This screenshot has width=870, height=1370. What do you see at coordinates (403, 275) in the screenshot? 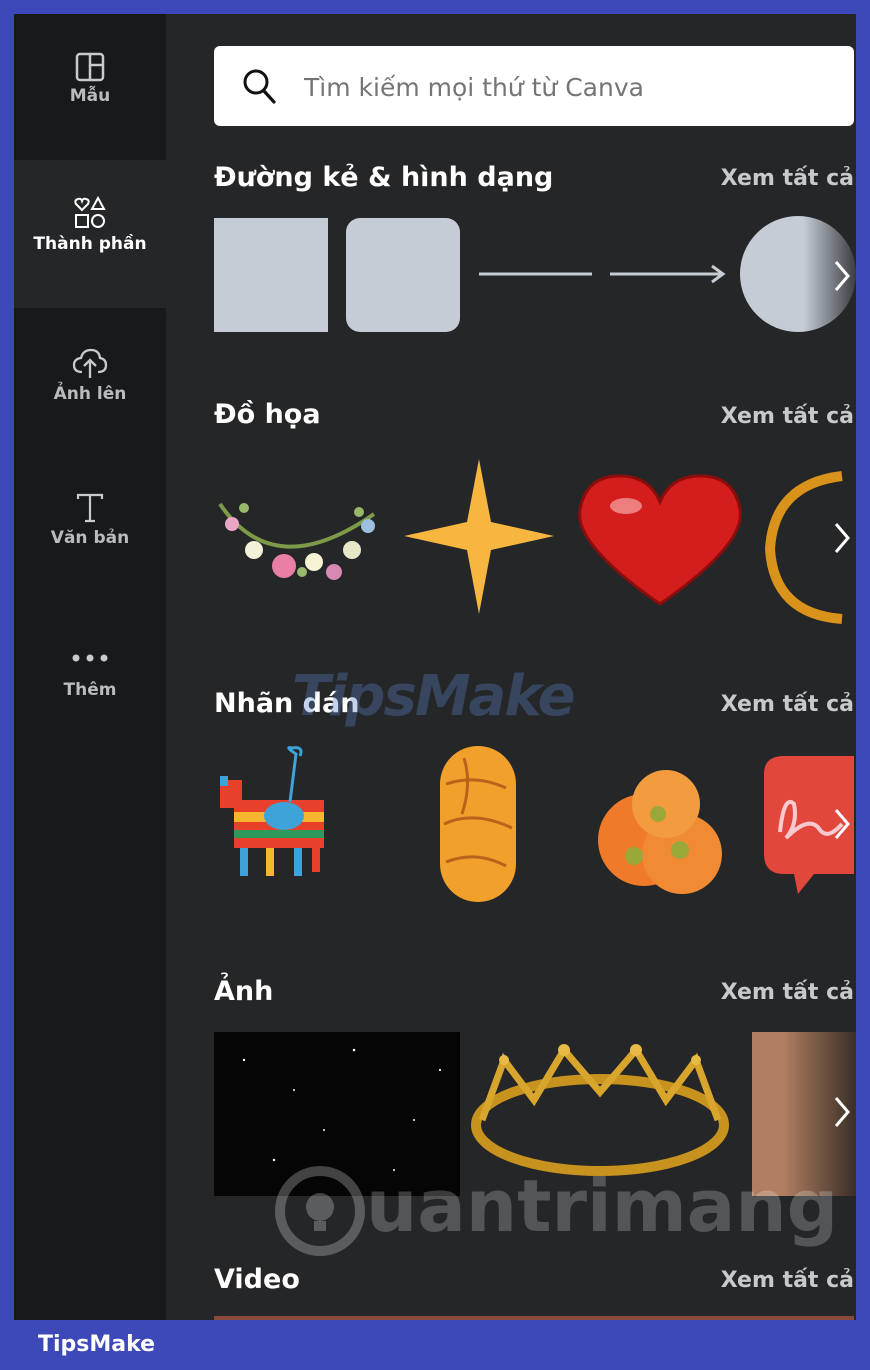
I see `rounded-square-shape` at bounding box center [403, 275].